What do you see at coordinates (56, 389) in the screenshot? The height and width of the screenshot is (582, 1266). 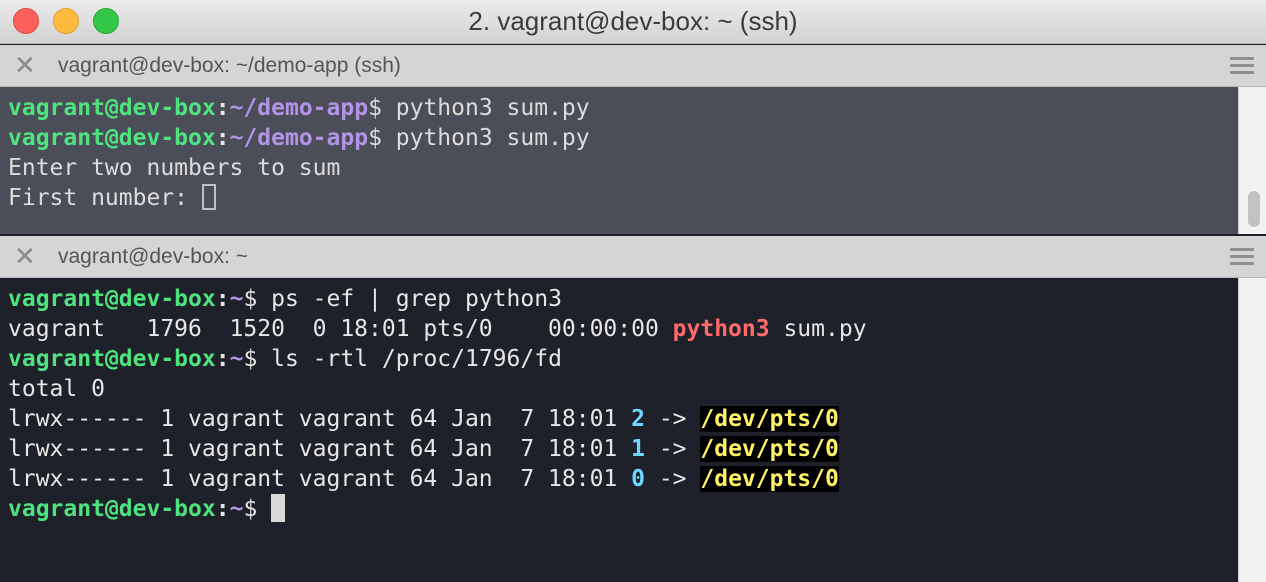 I see `output-text: total 0` at bounding box center [56, 389].